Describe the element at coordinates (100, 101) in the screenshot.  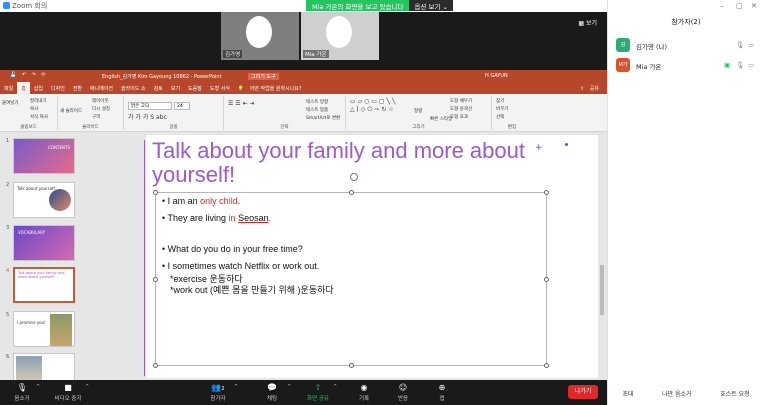
I see `layout-button: 레이아웃` at that location.